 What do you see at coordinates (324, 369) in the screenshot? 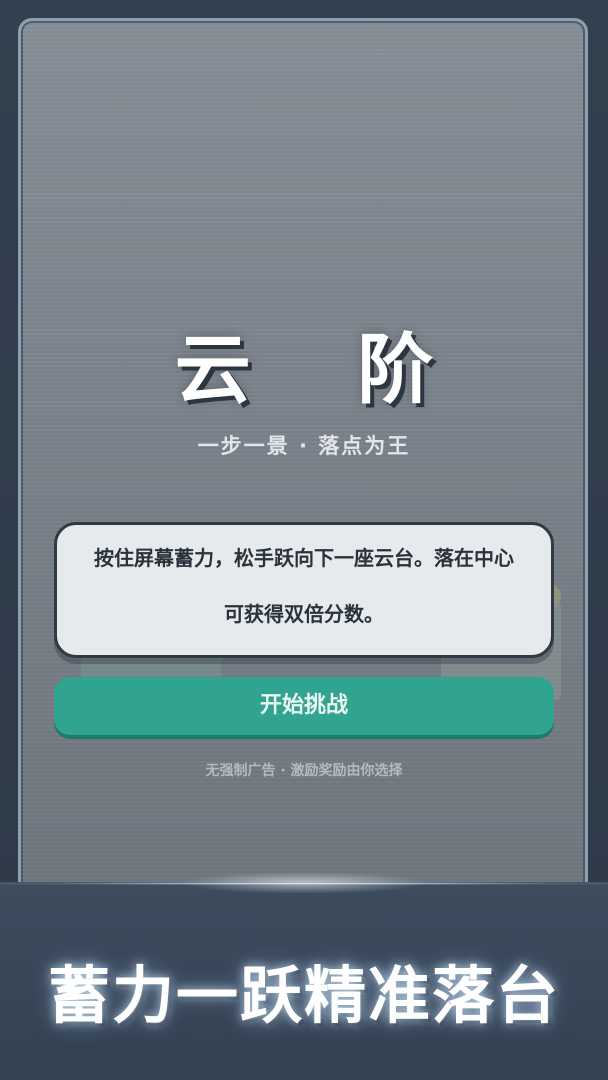
I see `game-title: 云 阶` at bounding box center [324, 369].